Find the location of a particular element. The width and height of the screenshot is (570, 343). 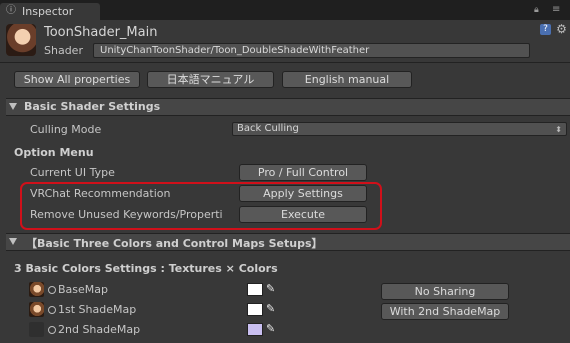

ui-type-label: Current UI Type is located at coordinates (72, 172).